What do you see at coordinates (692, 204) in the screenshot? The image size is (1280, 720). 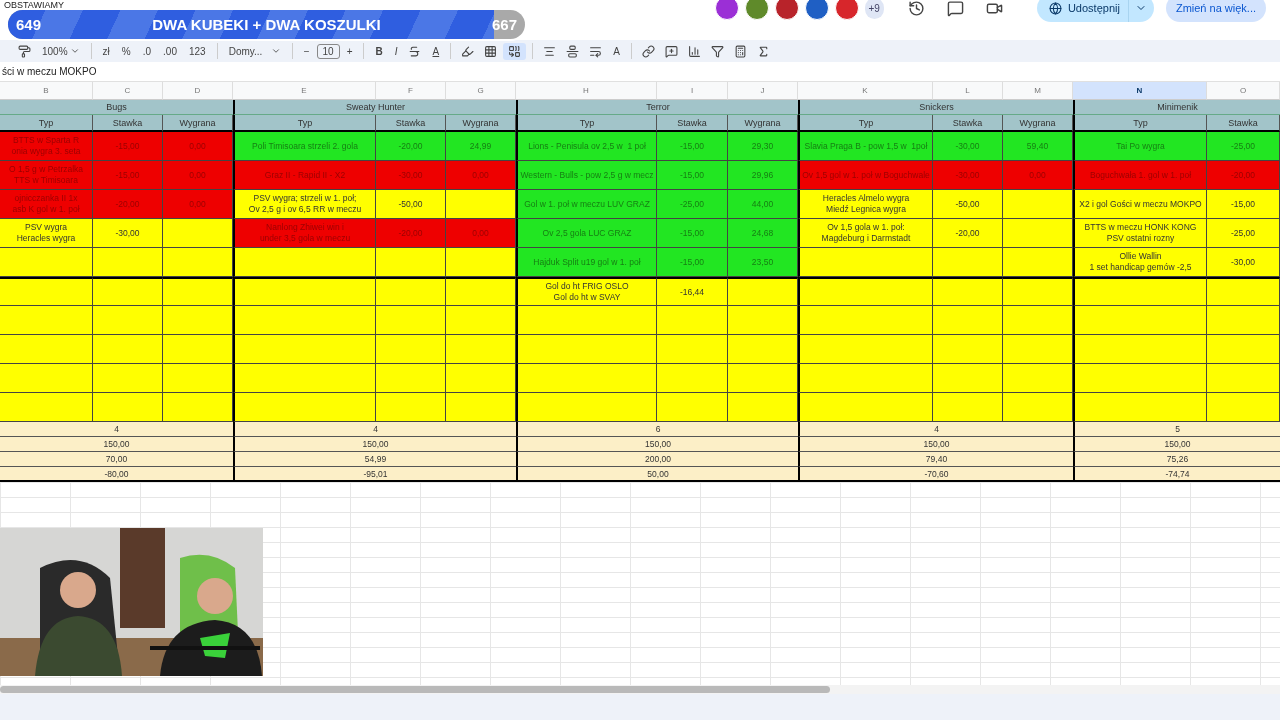 I see `table-cell: -25,00` at bounding box center [692, 204].